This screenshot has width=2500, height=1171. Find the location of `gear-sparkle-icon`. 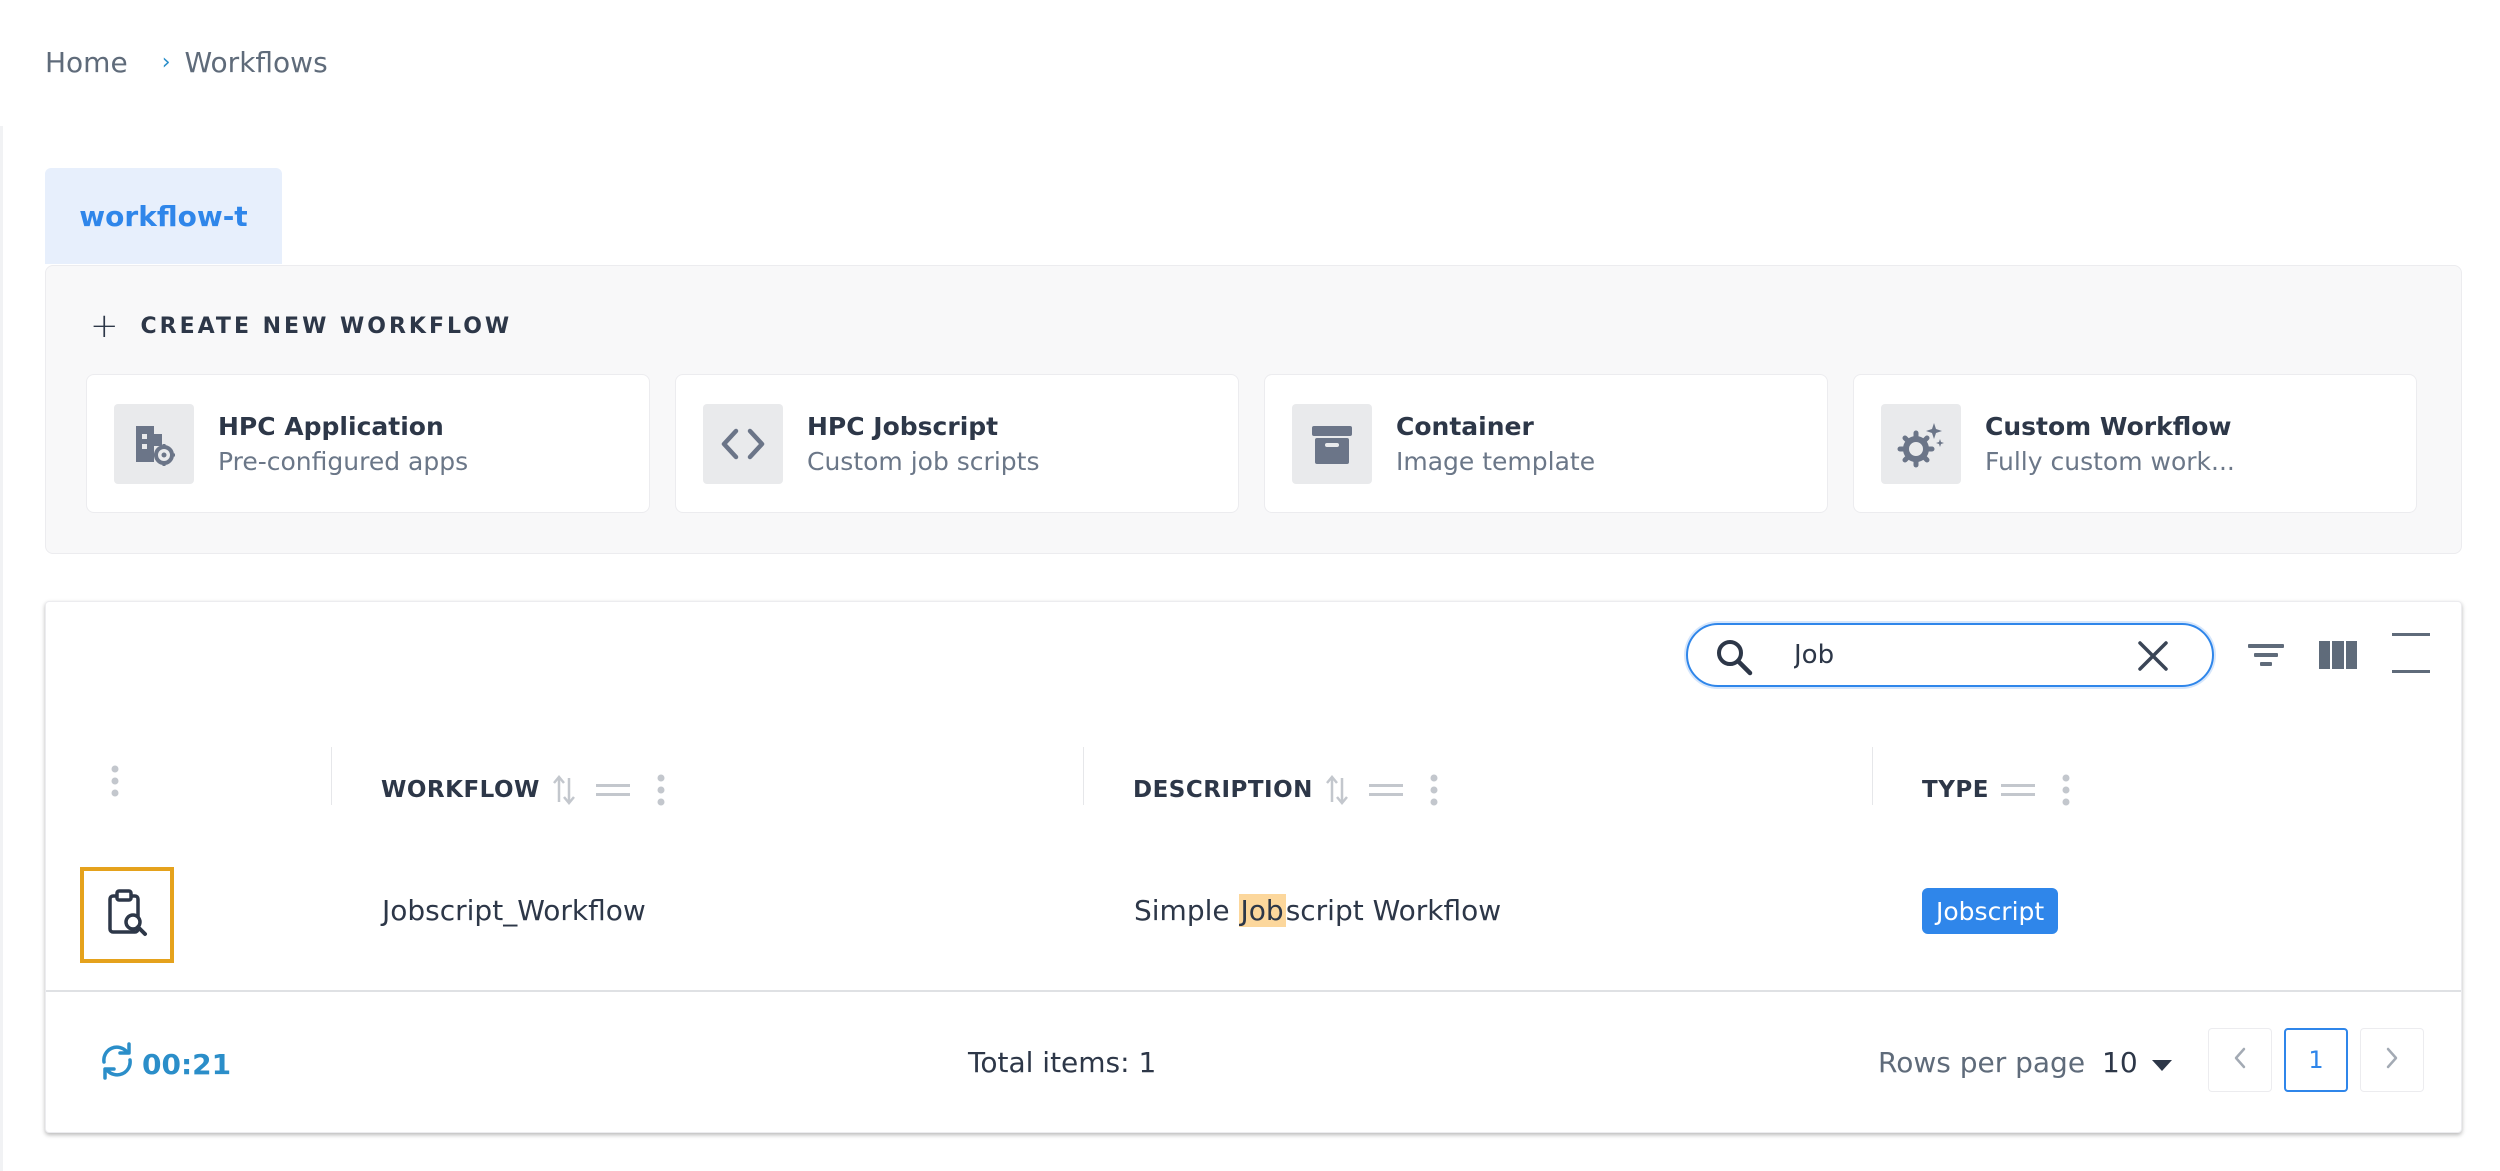

gear-sparkle-icon is located at coordinates (1921, 443).